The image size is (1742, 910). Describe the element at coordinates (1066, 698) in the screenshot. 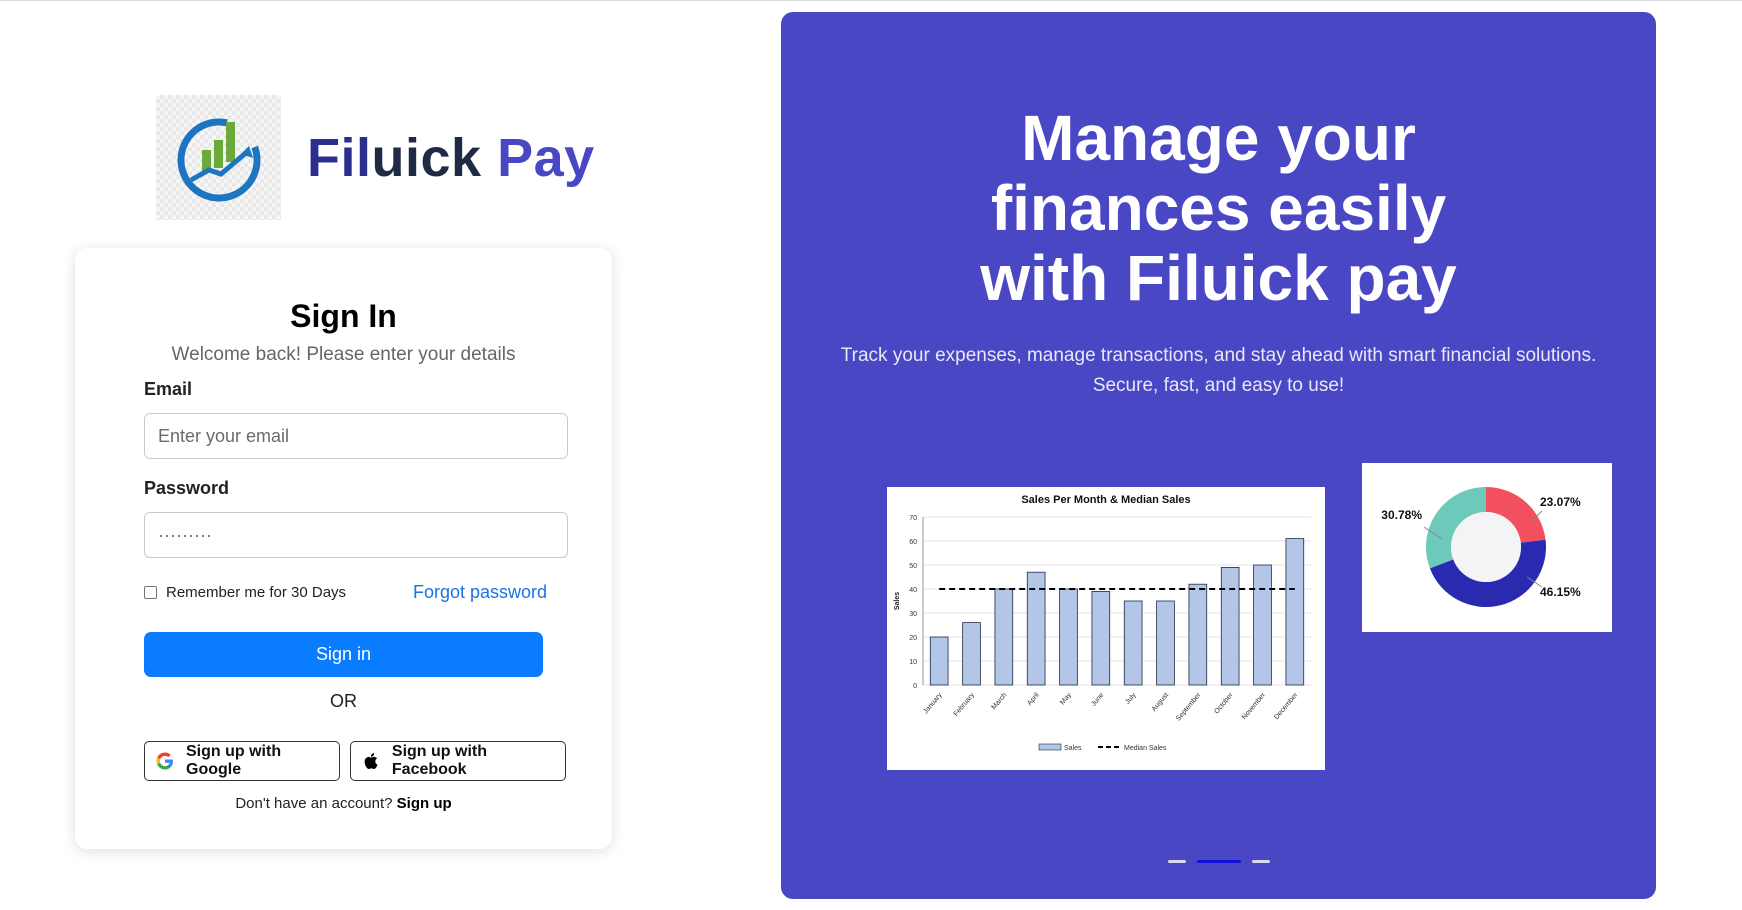

I see `x-tick-label: May` at that location.